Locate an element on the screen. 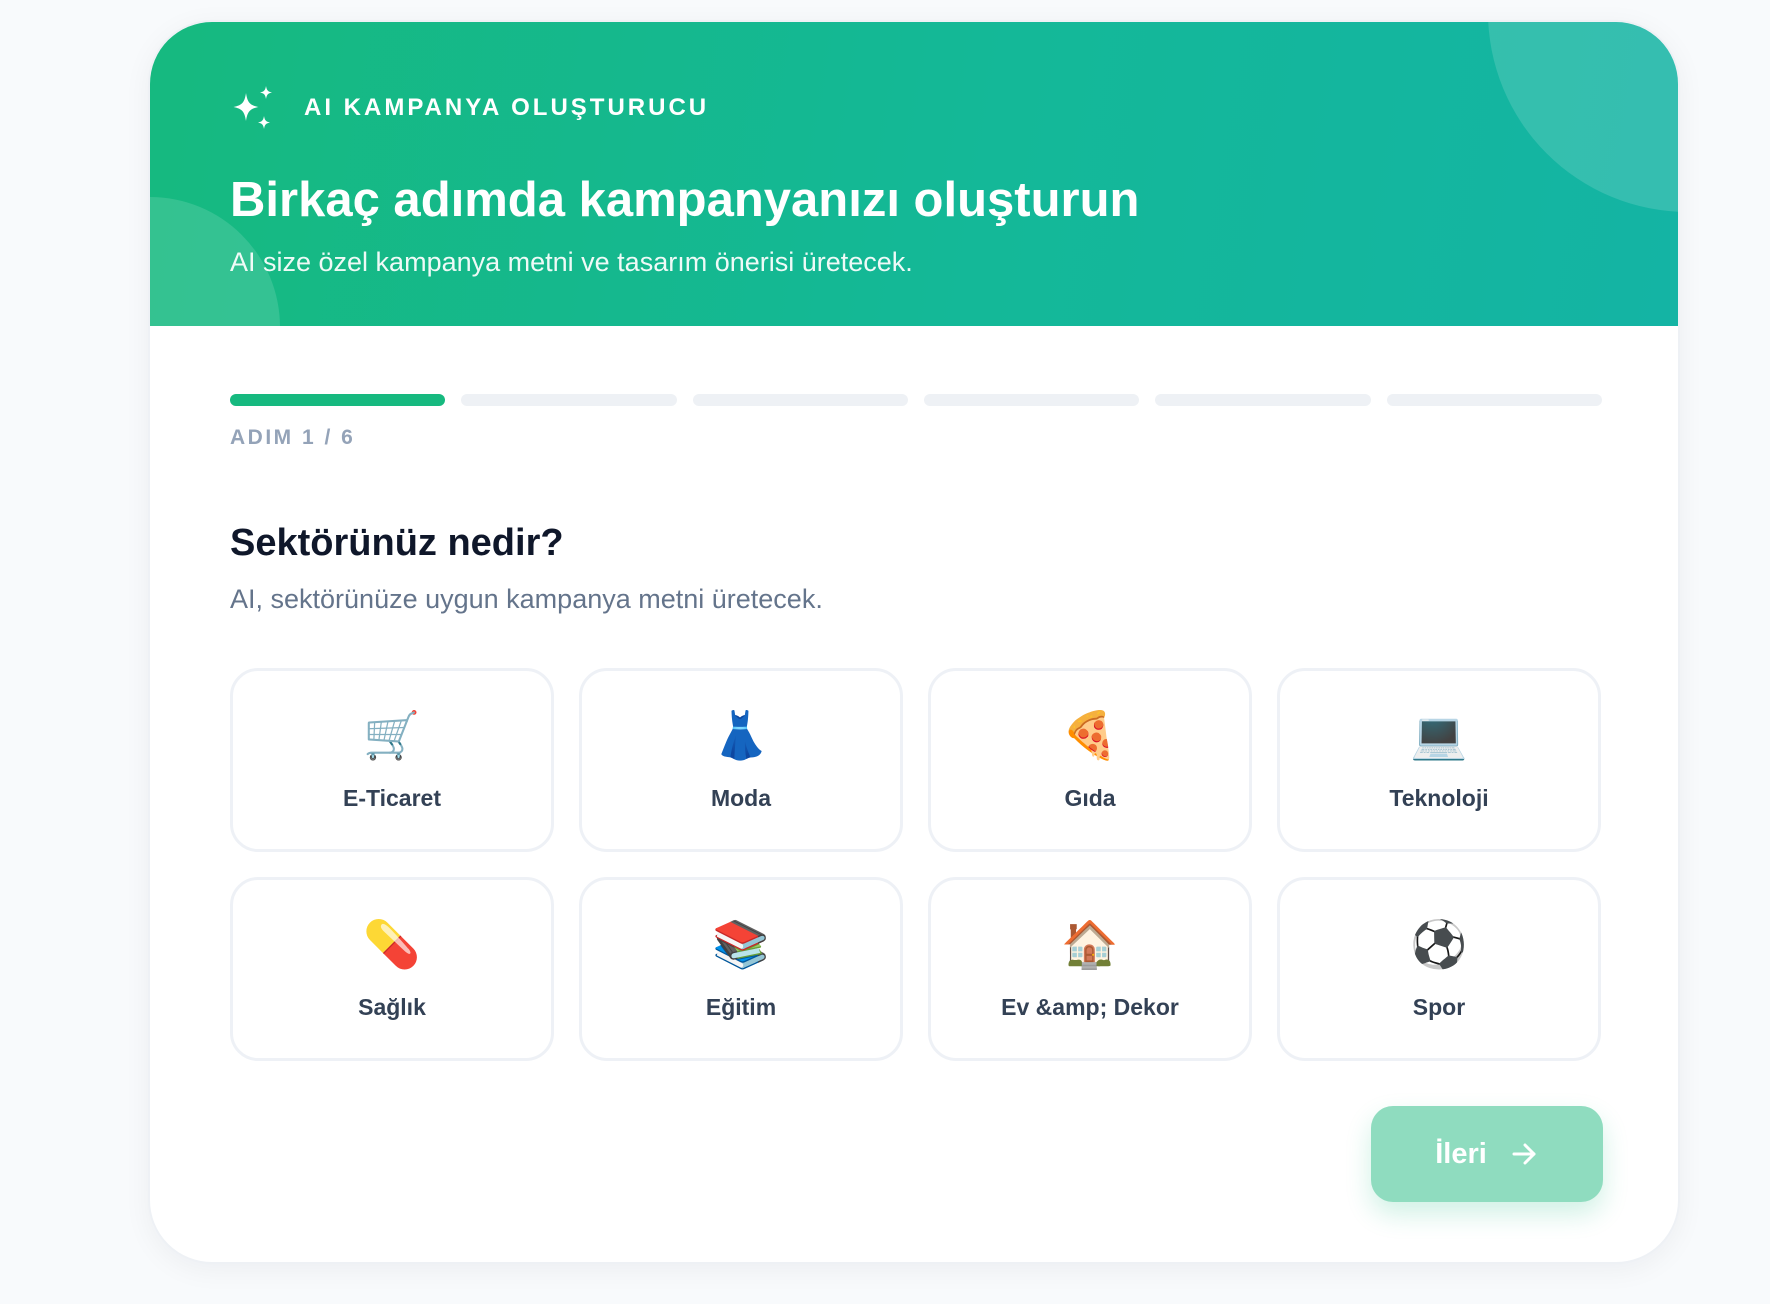 This screenshot has width=1770, height=1304. sector-option-saglik: 💊 Sağlık is located at coordinates (392, 969).